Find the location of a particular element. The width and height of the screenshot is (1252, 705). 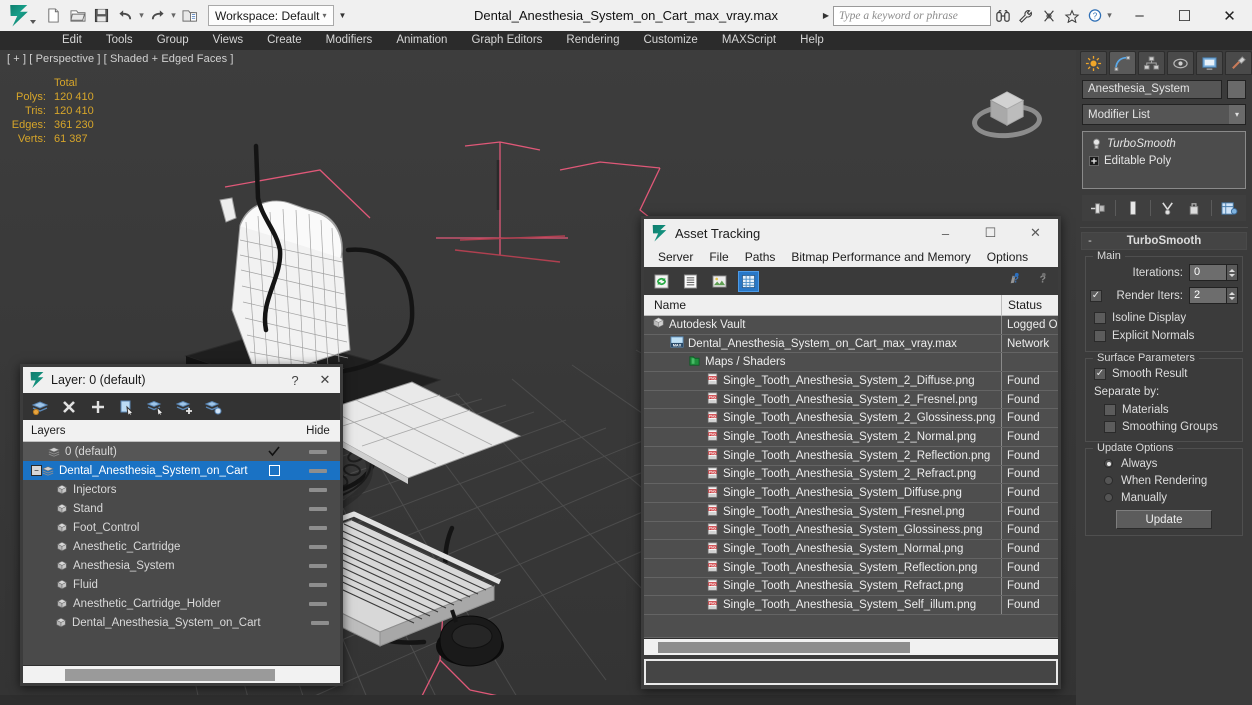

object-name-field: Anesthesia_System is located at coordinates (1152, 89).